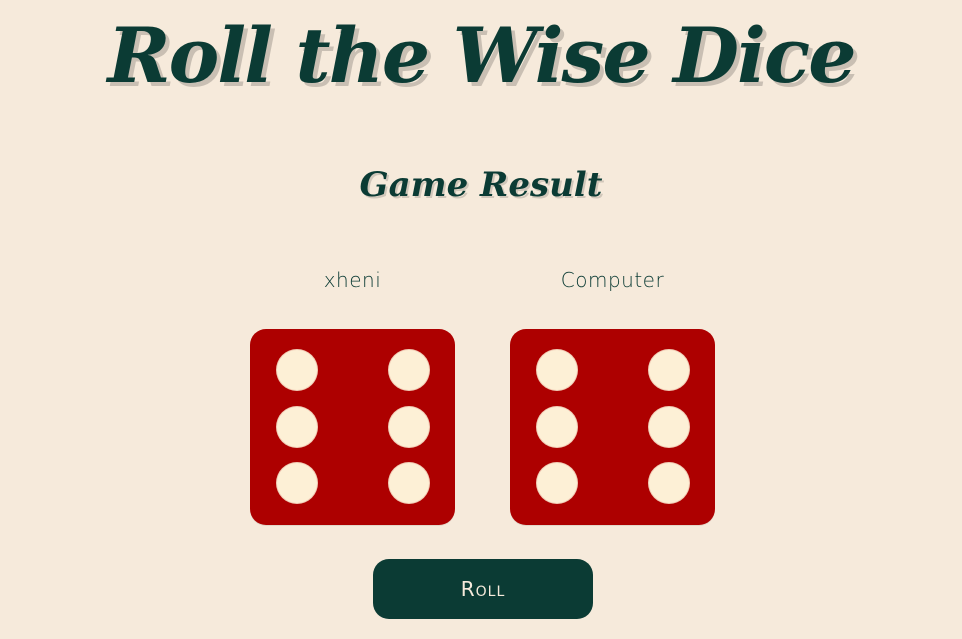 This screenshot has height=639, width=962. What do you see at coordinates (612, 427) in the screenshot?
I see `computer-die` at bounding box center [612, 427].